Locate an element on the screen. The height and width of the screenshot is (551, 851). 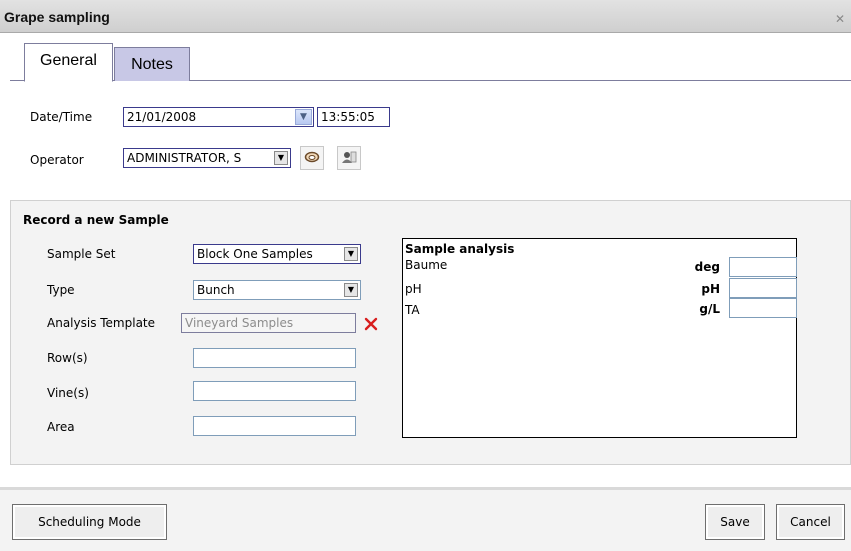
operator-lookup-button is located at coordinates (312, 158).